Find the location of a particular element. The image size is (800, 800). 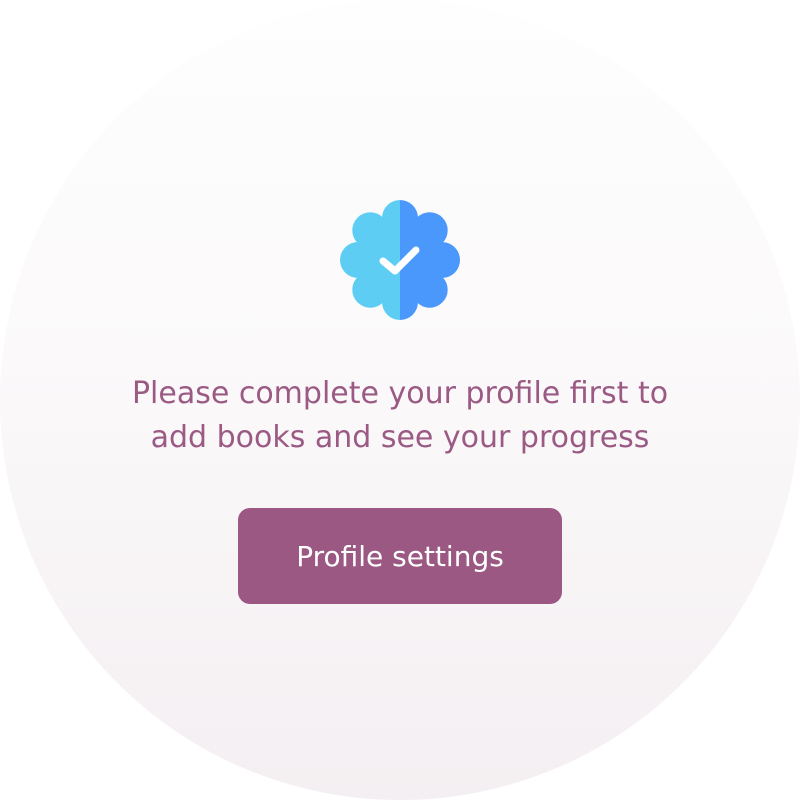

verified-badge-icon is located at coordinates (400, 260).